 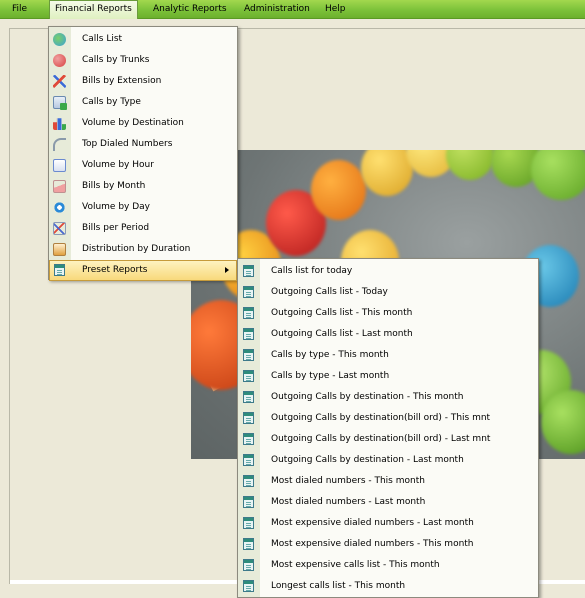 I want to click on document-chart-icon, so click(x=59, y=165).